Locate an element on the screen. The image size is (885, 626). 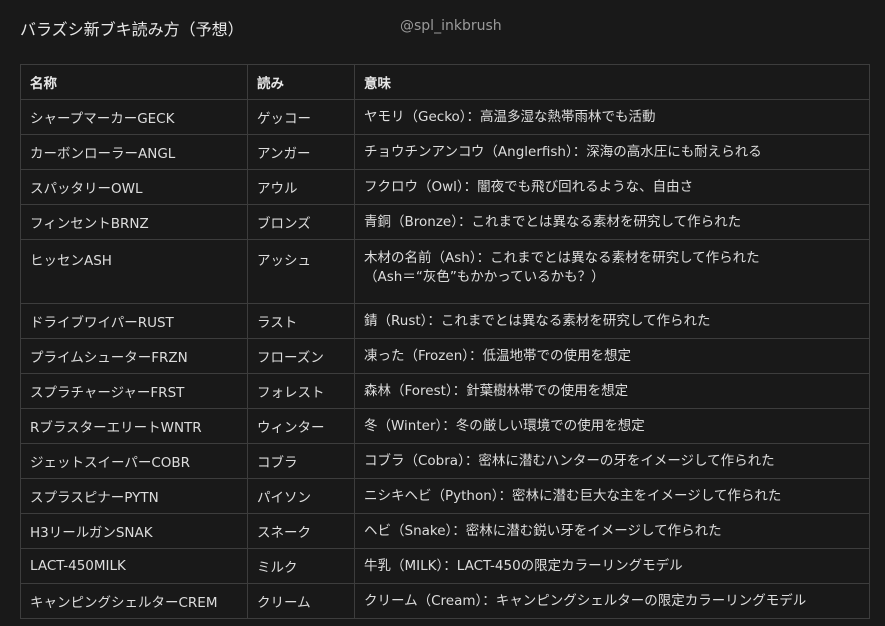
meaning-line: 青銅（Bronze）：これまでとは異なる素材を研究して作られた is located at coordinates (553, 221).